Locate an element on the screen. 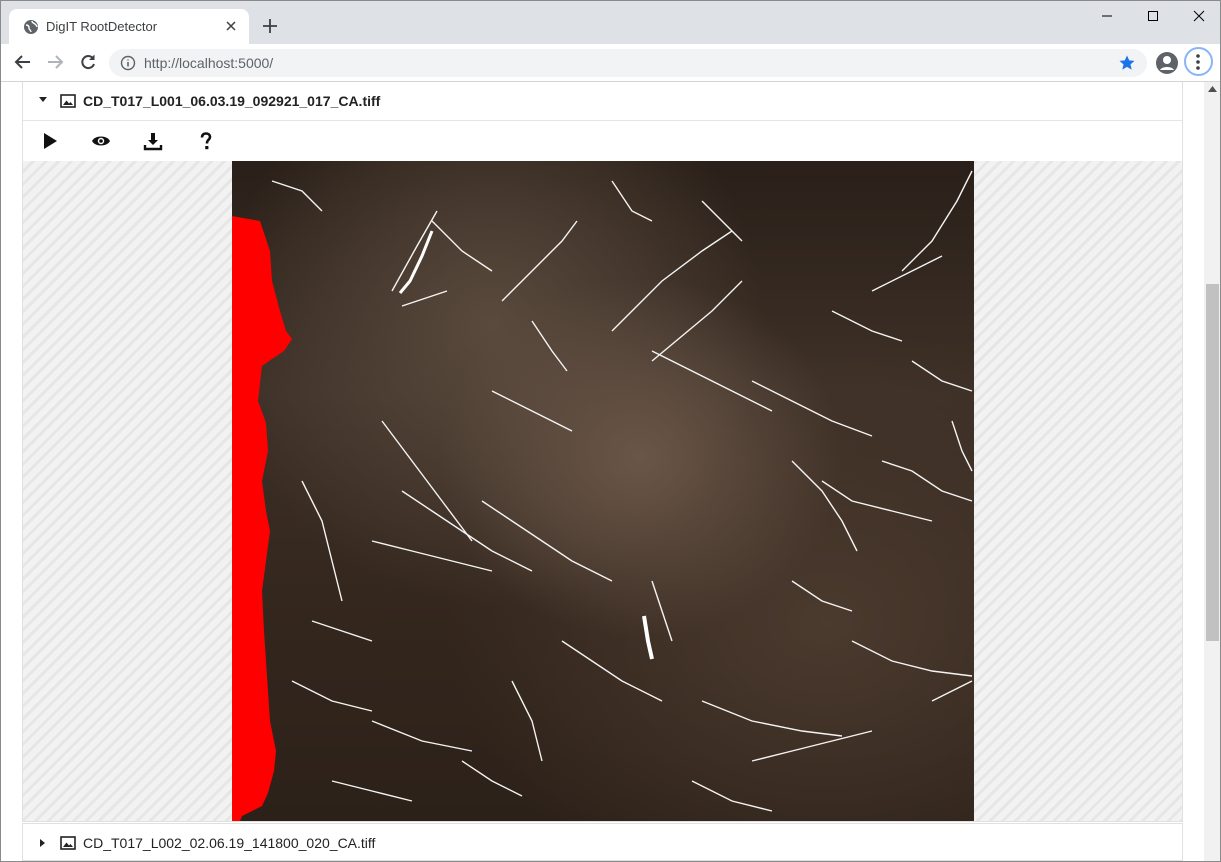  minimize-icon is located at coordinates (1107, 16).